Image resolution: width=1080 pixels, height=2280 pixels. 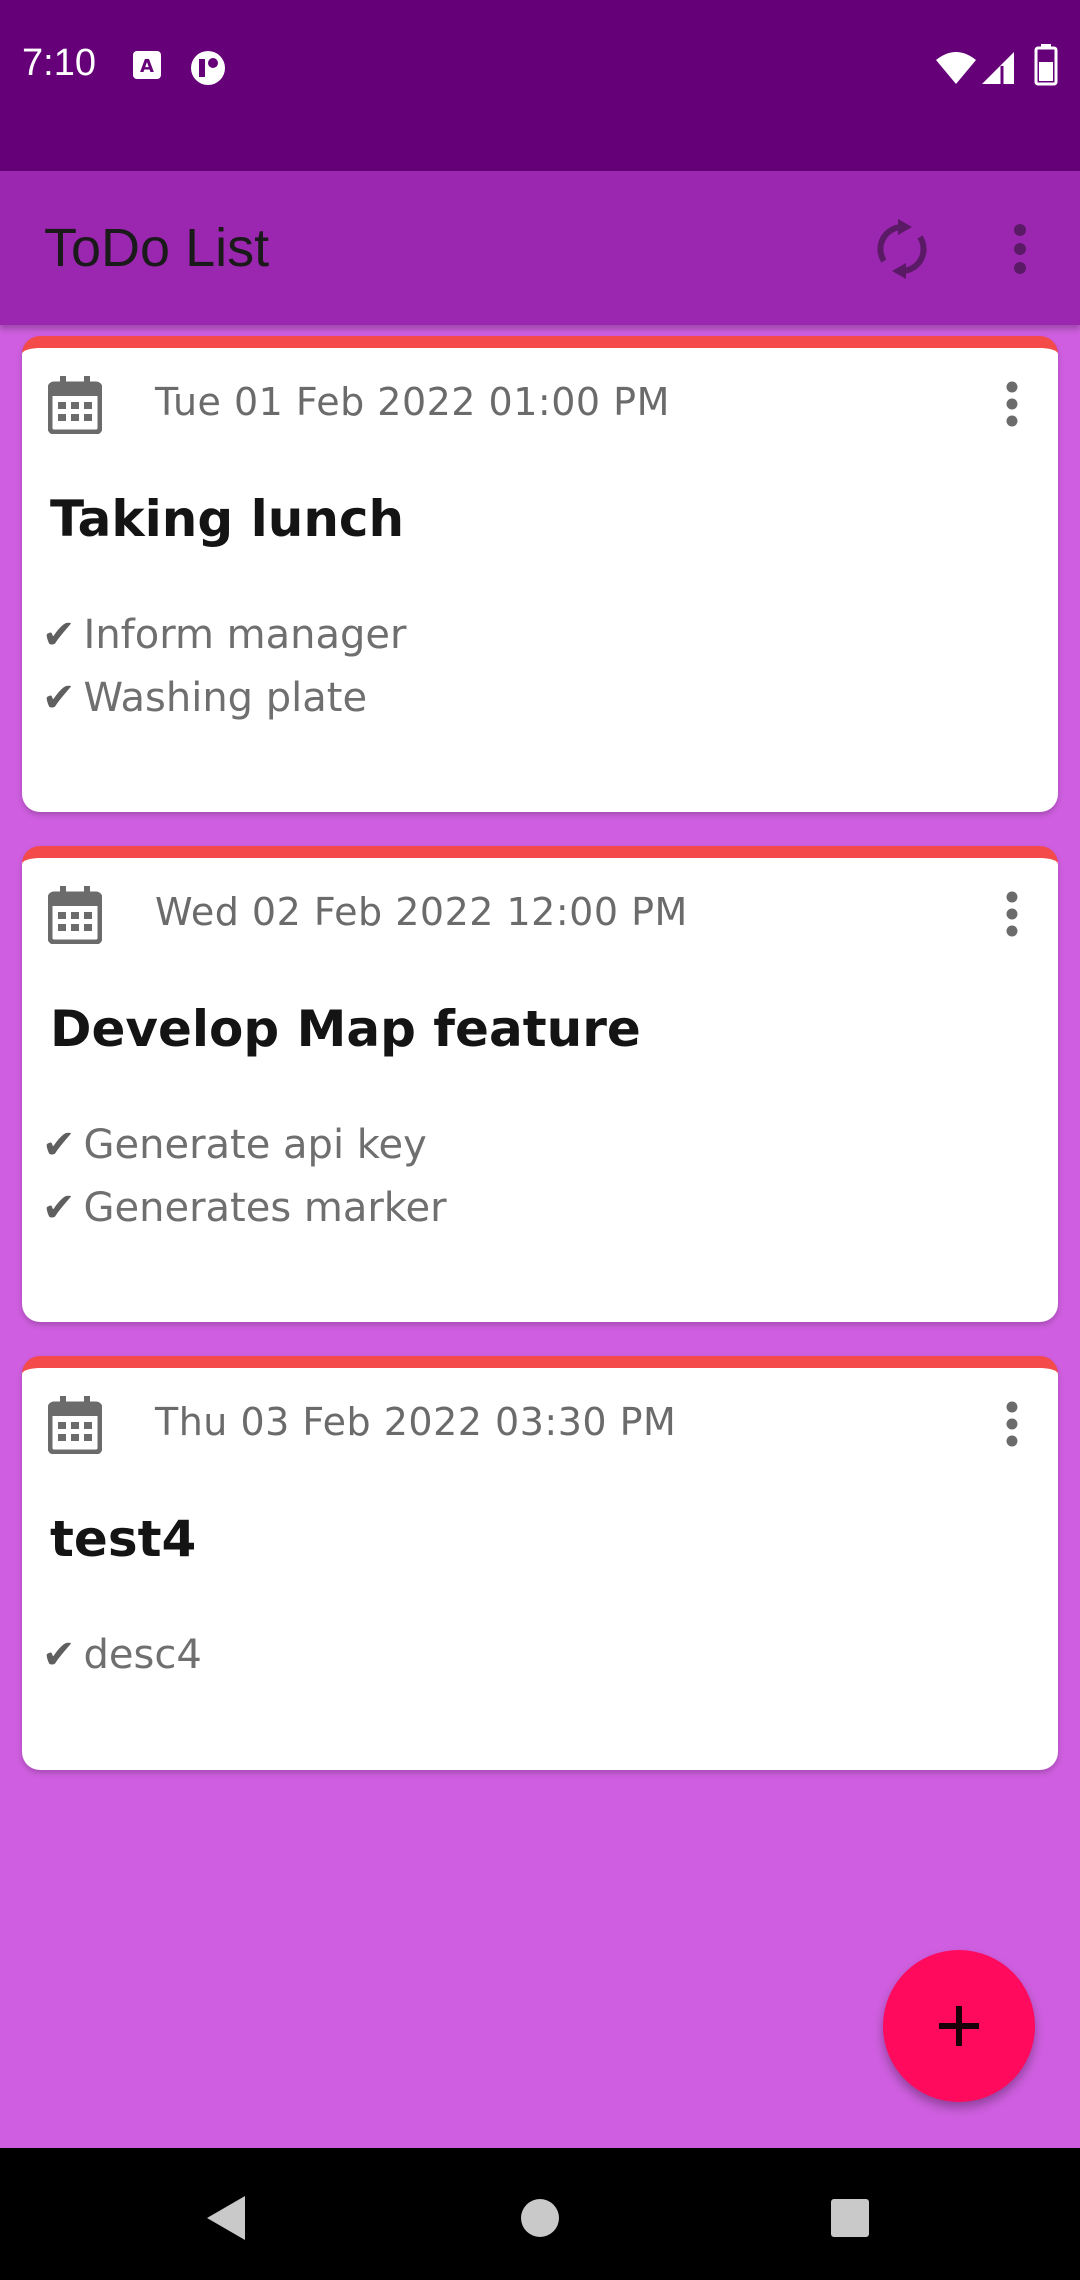 I want to click on status-time: 7:10, so click(x=59, y=63).